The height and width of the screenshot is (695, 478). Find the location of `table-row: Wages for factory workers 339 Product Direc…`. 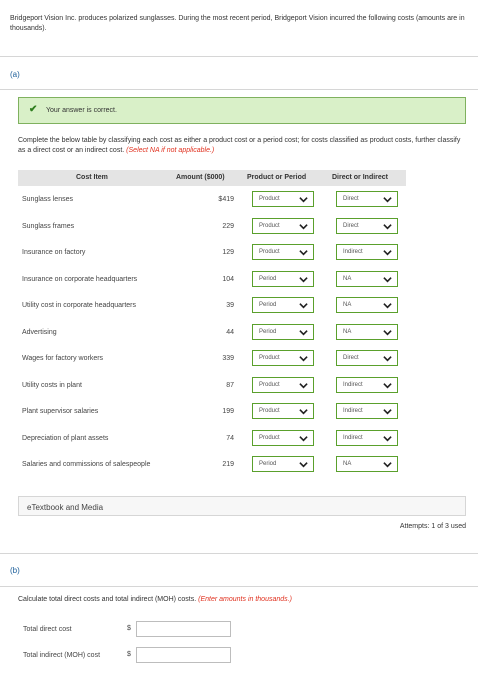

table-row: Wages for factory workers 339 Product Direc… is located at coordinates (213, 358).